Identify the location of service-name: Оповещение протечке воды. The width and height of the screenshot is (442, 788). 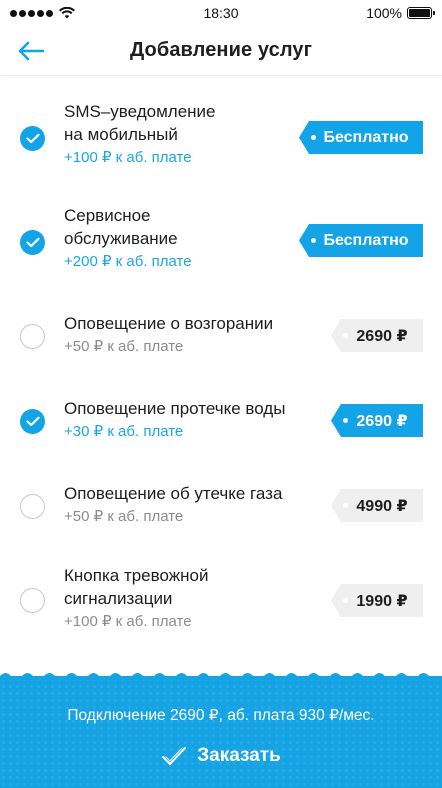
(175, 408).